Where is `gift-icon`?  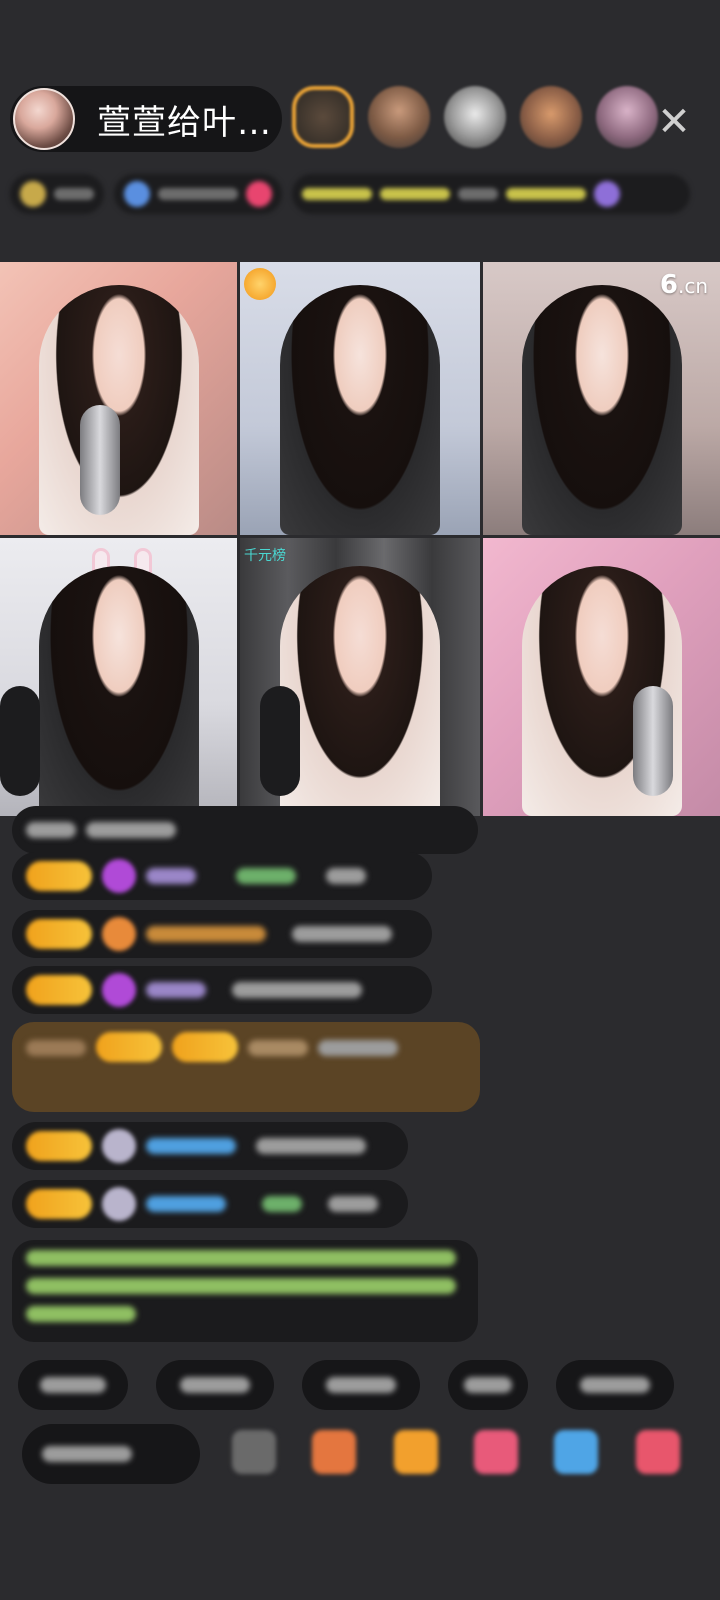
gift-icon is located at coordinates (658, 1452).